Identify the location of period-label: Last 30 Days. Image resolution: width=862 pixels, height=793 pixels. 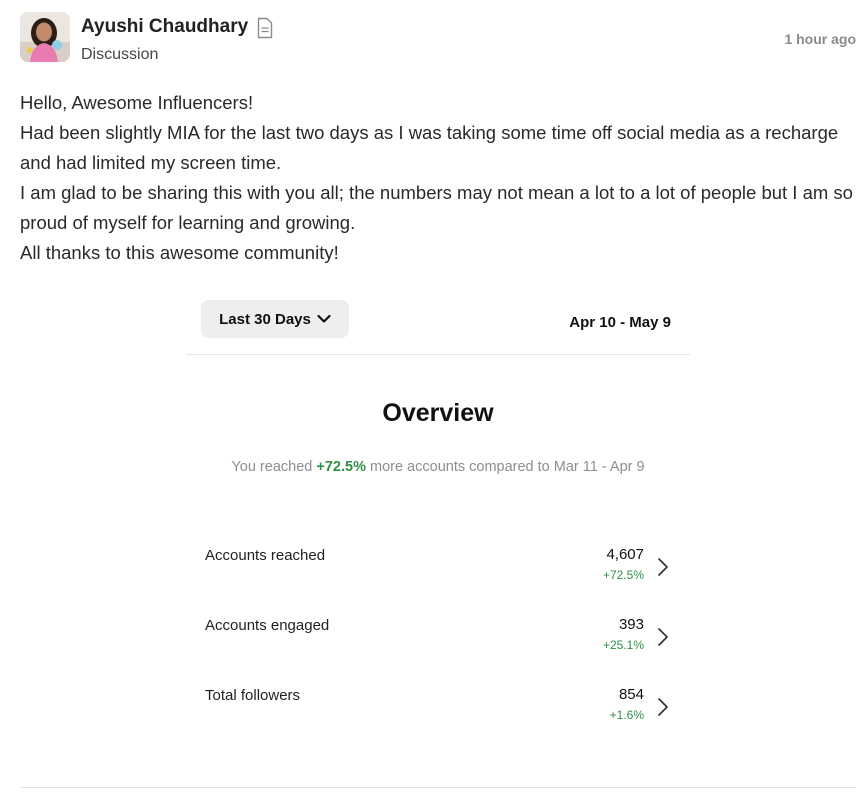
(265, 319).